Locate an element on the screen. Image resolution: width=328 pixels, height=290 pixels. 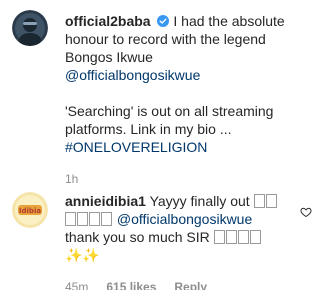
svg-text: Idibia is located at coordinates (30, 211).